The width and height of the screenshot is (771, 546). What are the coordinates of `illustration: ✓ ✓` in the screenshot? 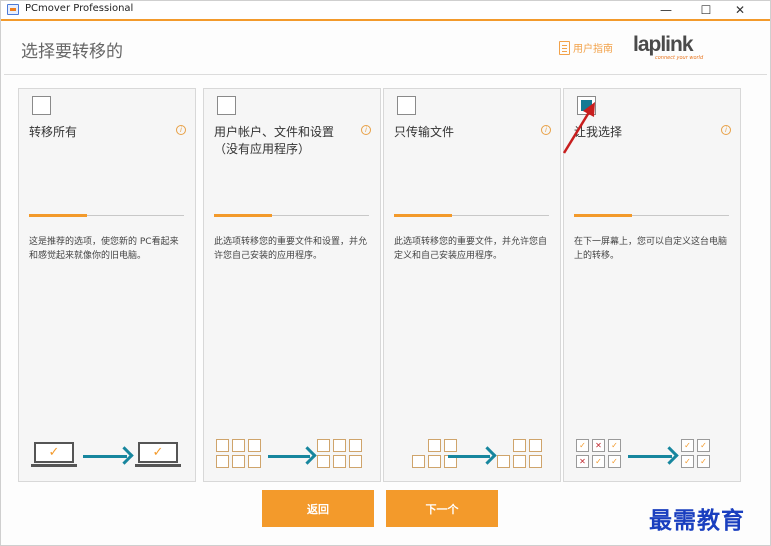 It's located at (108, 455).